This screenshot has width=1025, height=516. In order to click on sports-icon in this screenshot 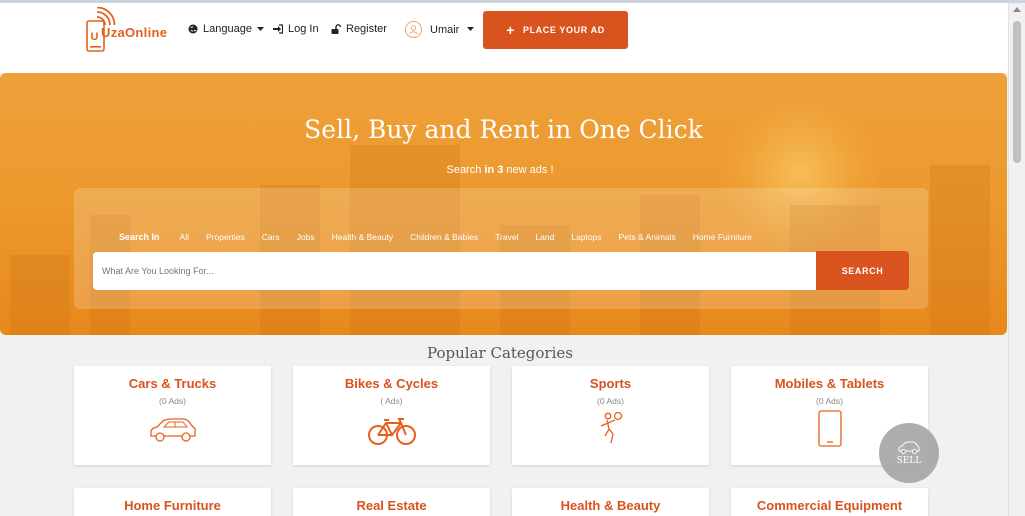, I will do `click(611, 427)`.